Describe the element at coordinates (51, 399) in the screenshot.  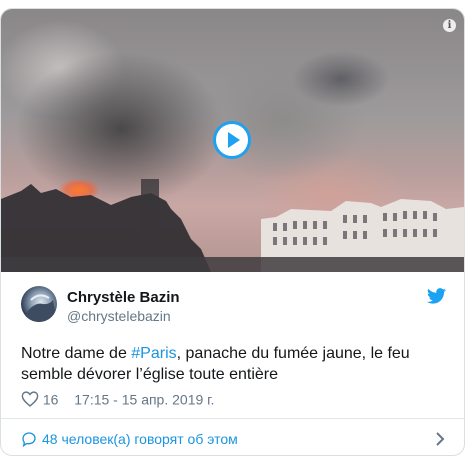
I see `like-count: 16` at that location.